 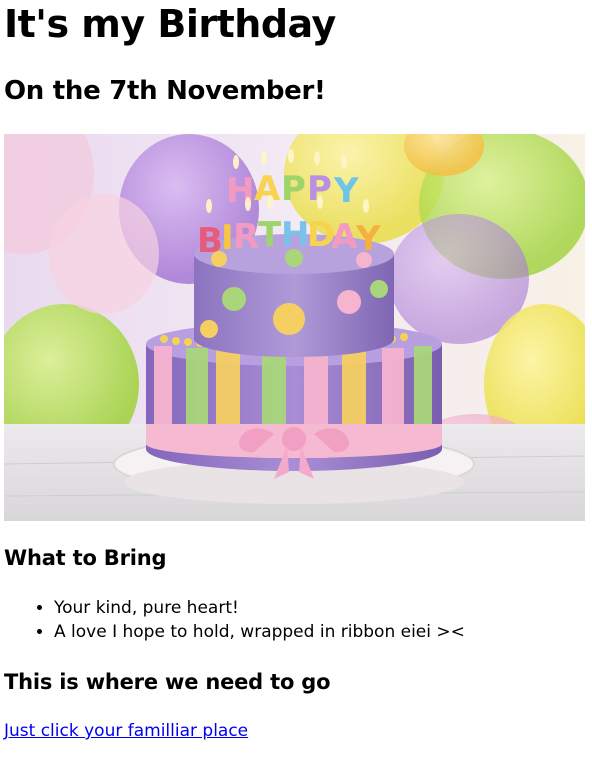 I want to click on date-heading: On the 7th November!, so click(x=165, y=91).